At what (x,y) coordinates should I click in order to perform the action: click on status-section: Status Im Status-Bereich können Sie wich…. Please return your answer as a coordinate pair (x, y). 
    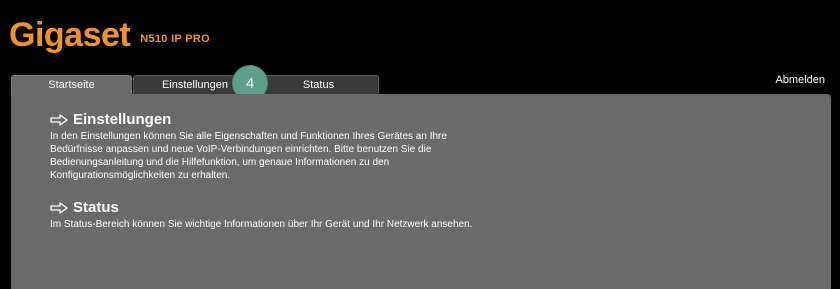
    Looking at the image, I should click on (270, 214).